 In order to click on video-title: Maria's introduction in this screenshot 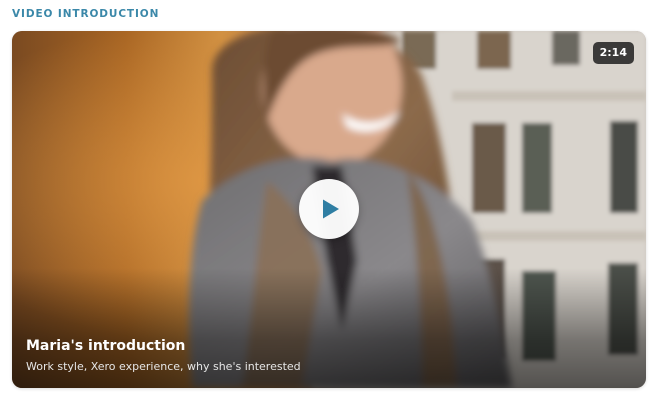, I will do `click(106, 346)`.